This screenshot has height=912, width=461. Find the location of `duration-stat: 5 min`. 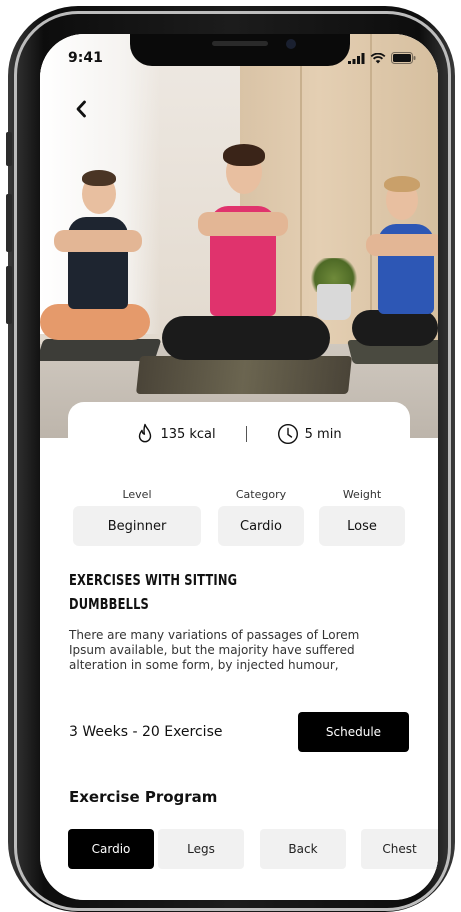

duration-stat: 5 min is located at coordinates (309, 434).